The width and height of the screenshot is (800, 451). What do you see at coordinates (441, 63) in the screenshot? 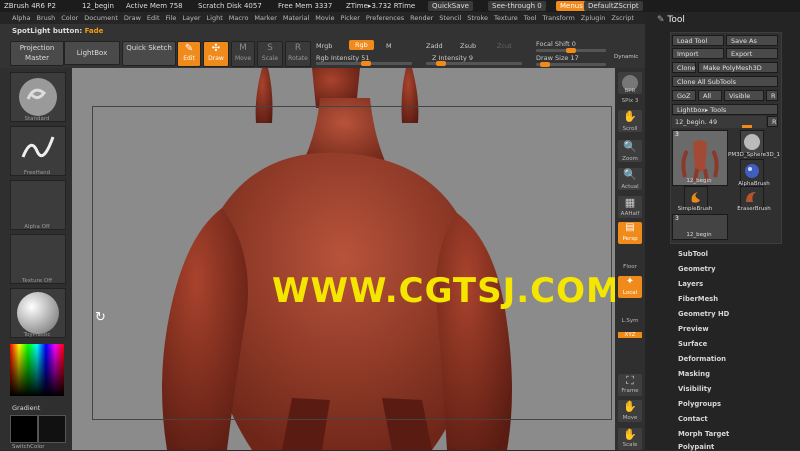
I see `z-intensity-knob` at bounding box center [441, 63].